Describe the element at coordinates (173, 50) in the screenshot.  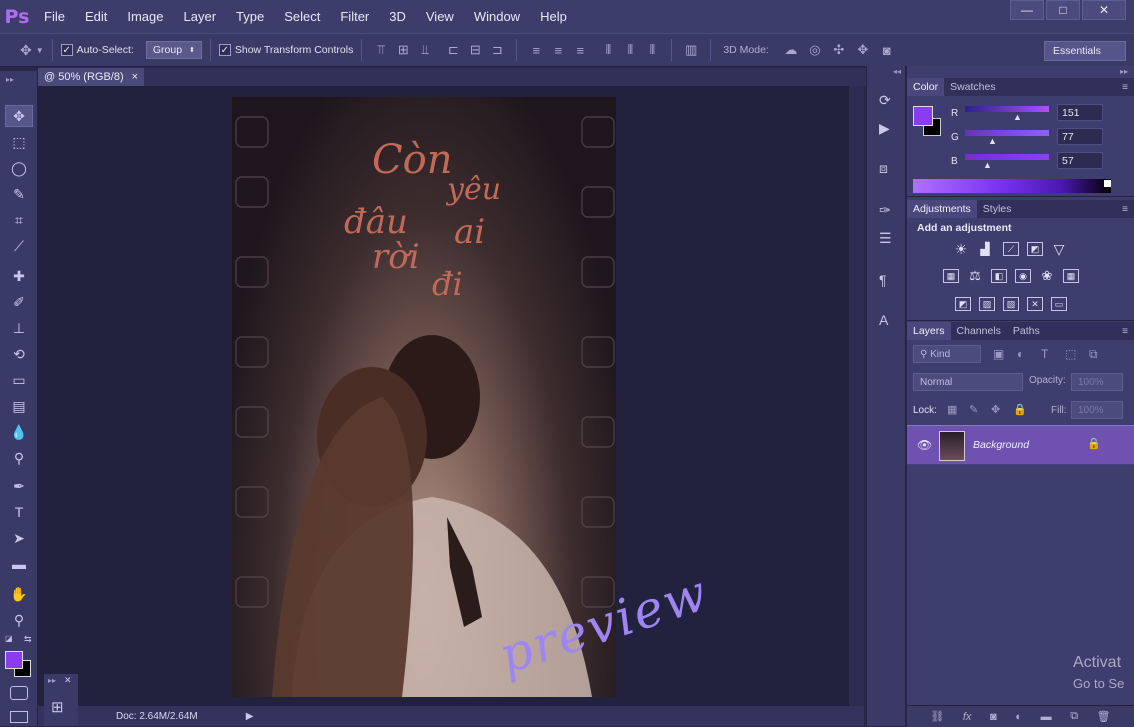
I see `auto-select-dropdown: Group ⬍` at that location.